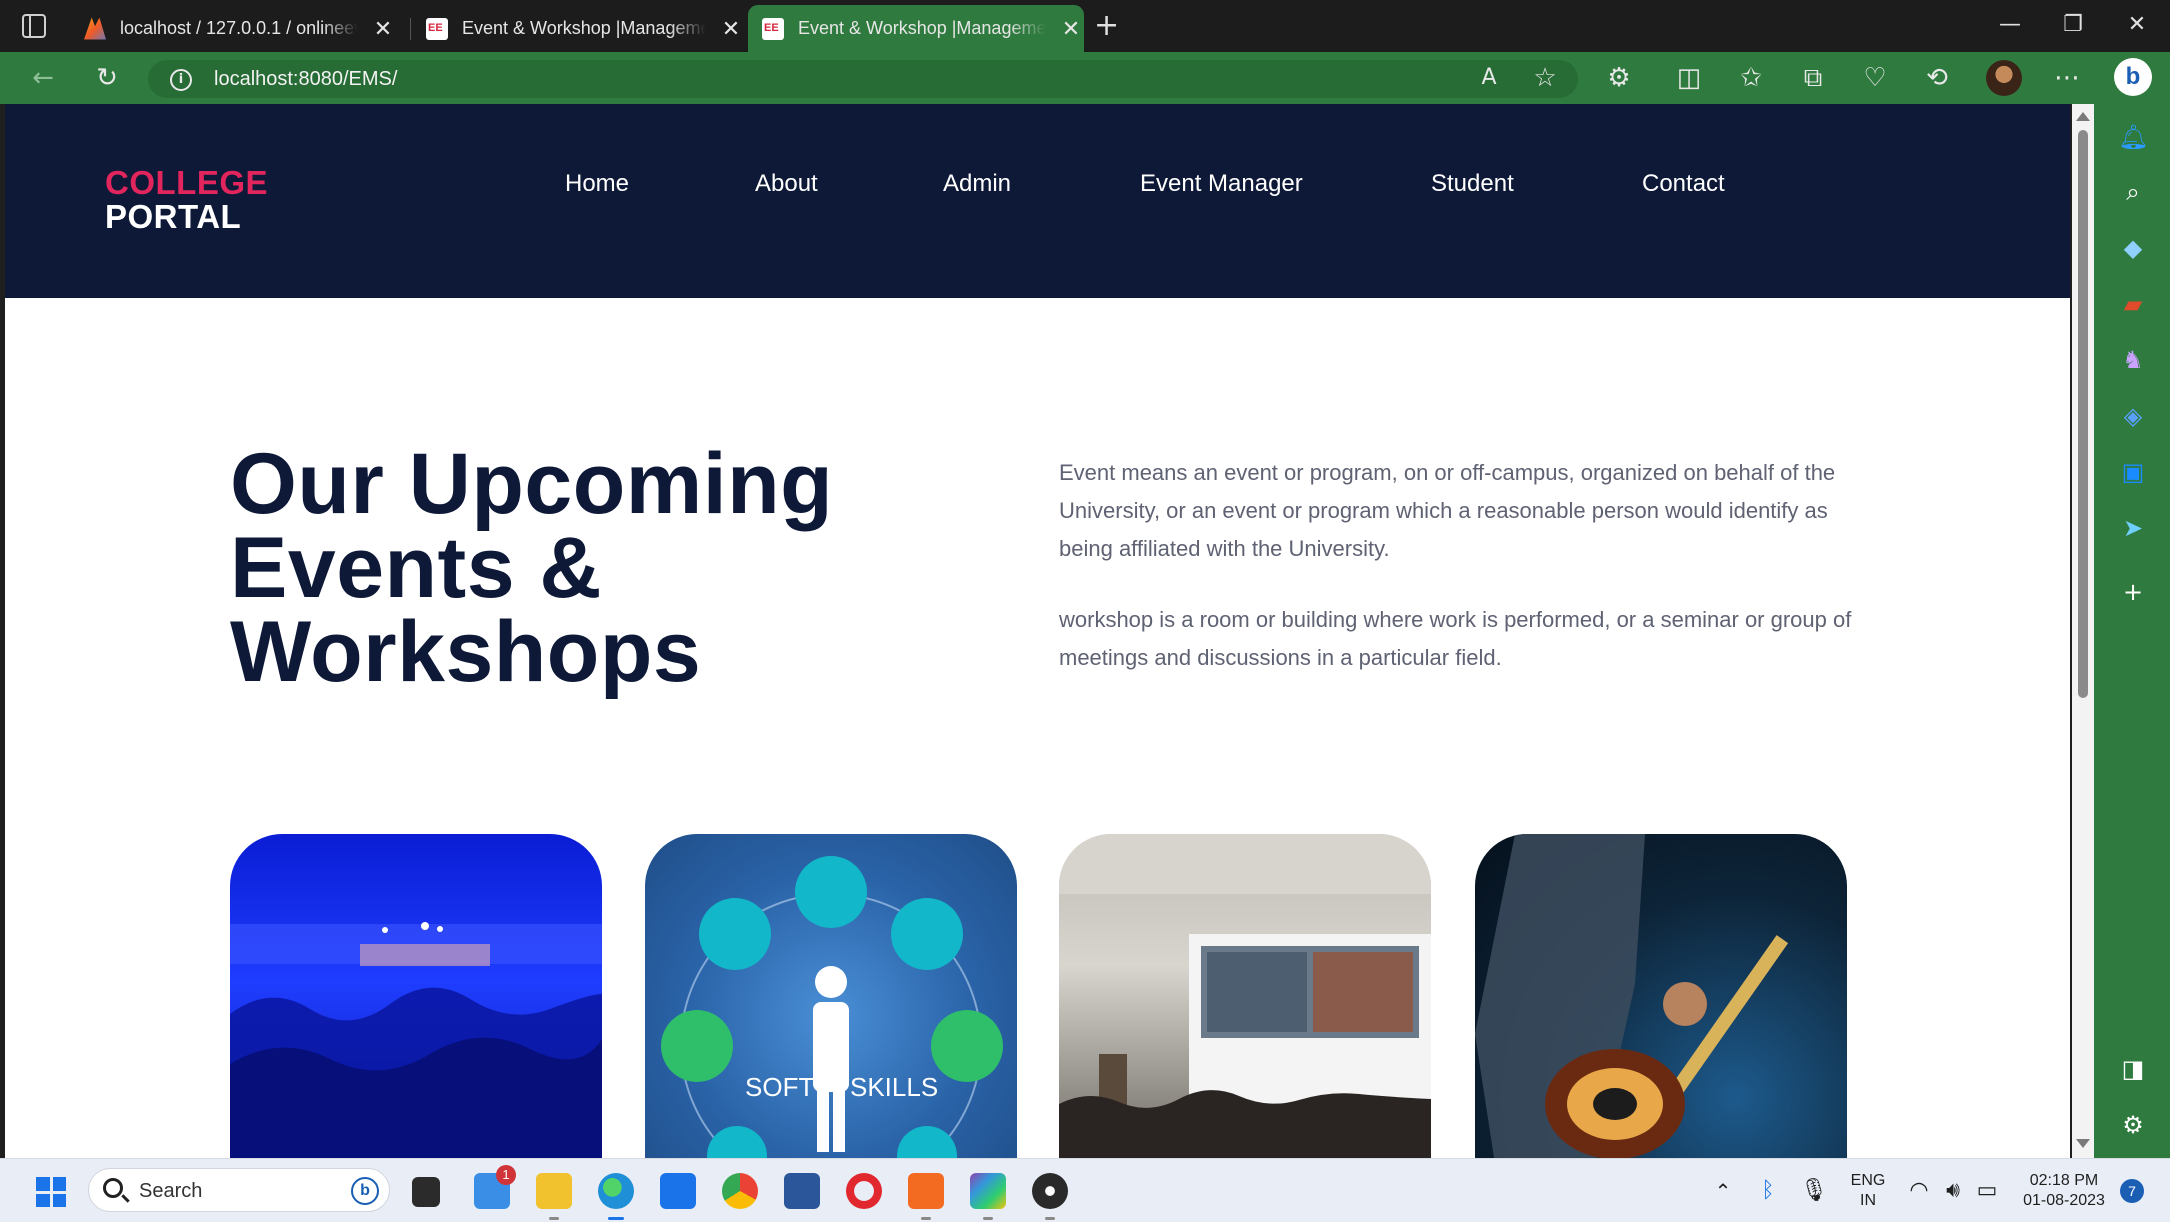 Image resolution: width=2170 pixels, height=1222 pixels. I want to click on guitarist-photo, so click(1632, 996).